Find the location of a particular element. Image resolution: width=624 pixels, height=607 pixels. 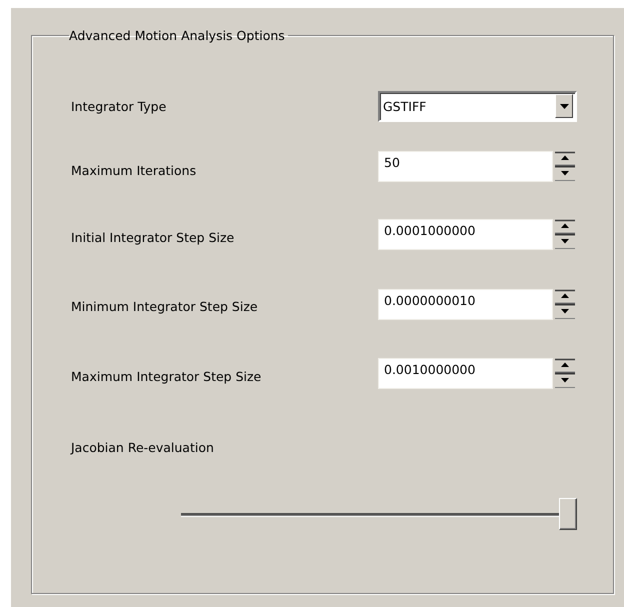

slider-thumb is located at coordinates (568, 514).